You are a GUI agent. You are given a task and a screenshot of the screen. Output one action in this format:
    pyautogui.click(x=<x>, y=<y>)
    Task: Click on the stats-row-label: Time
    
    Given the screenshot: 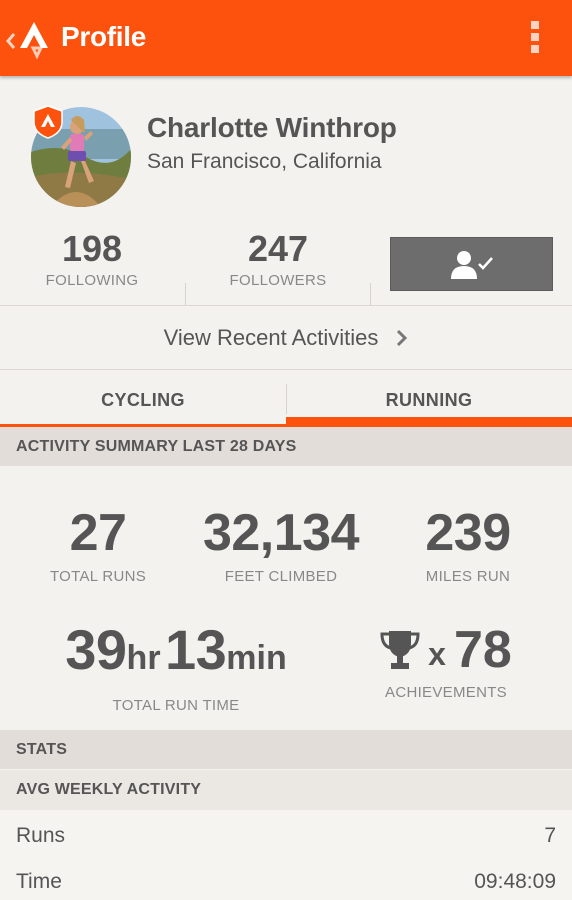 What is the action you would take?
    pyautogui.click(x=39, y=881)
    